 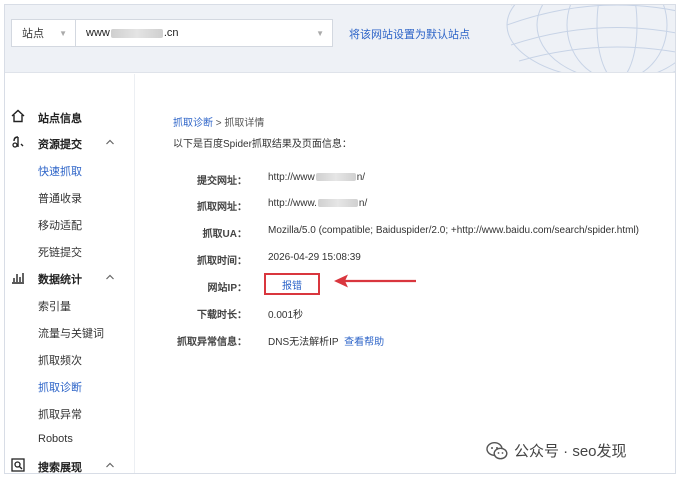 What do you see at coordinates (70, 117) in the screenshot?
I see `sidebar-group-site-info: 站点信息` at bounding box center [70, 117].